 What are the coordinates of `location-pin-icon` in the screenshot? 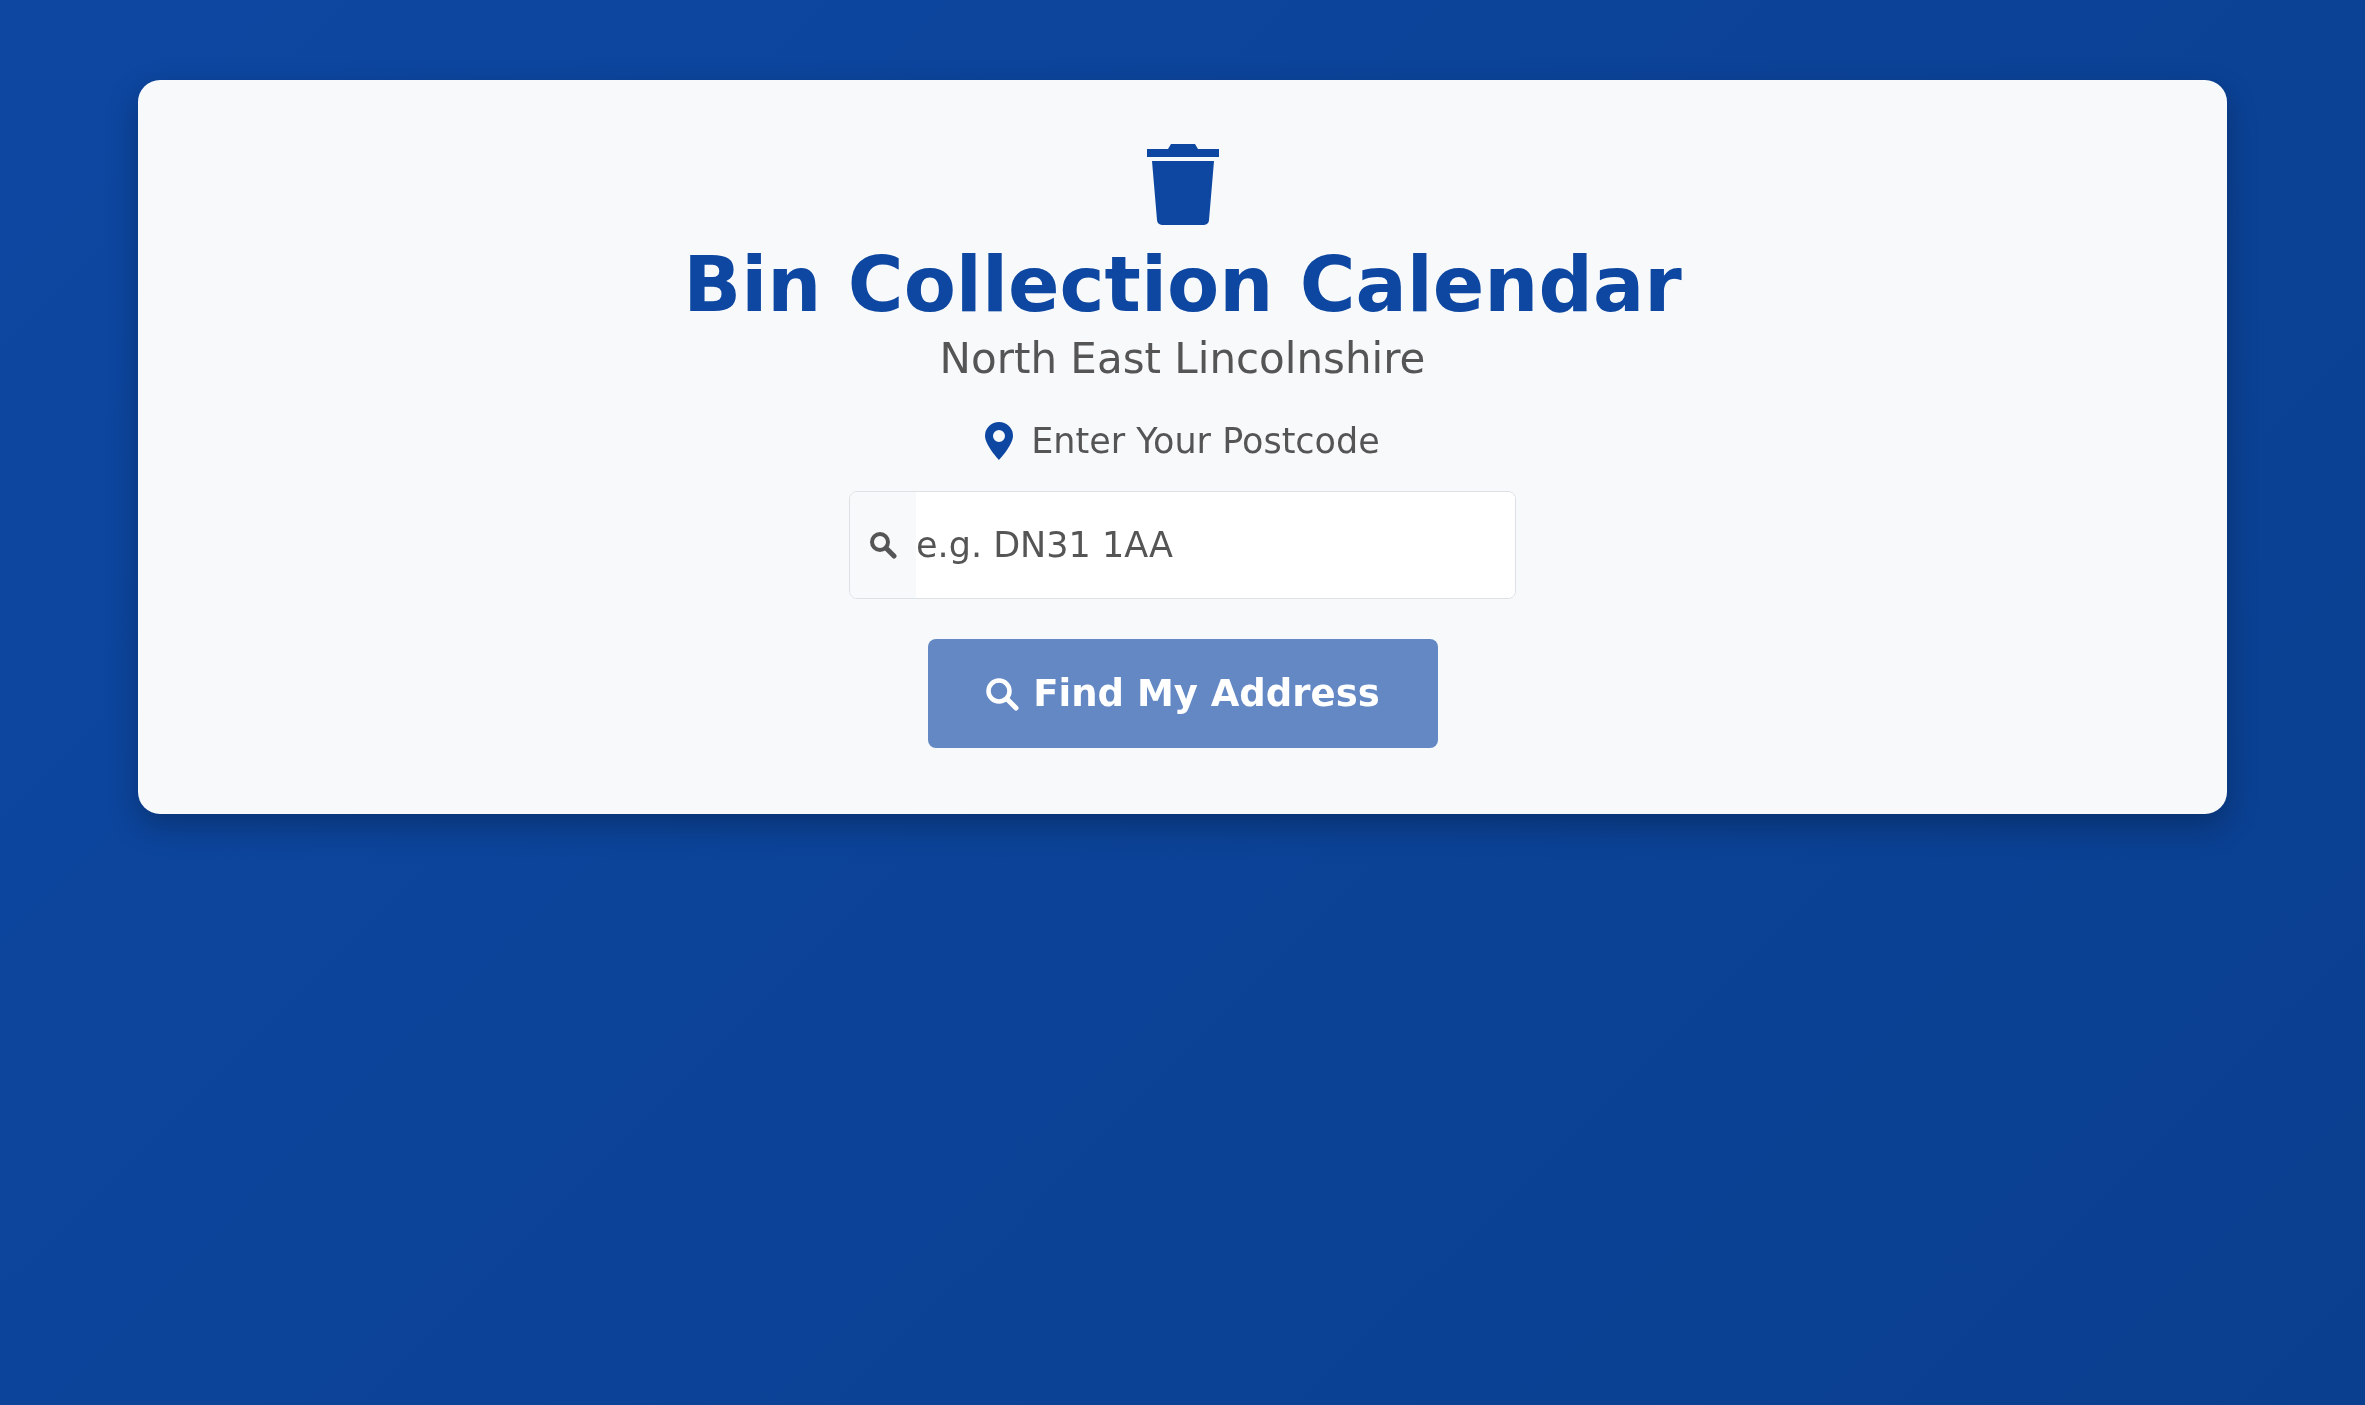 It's located at (999, 441).